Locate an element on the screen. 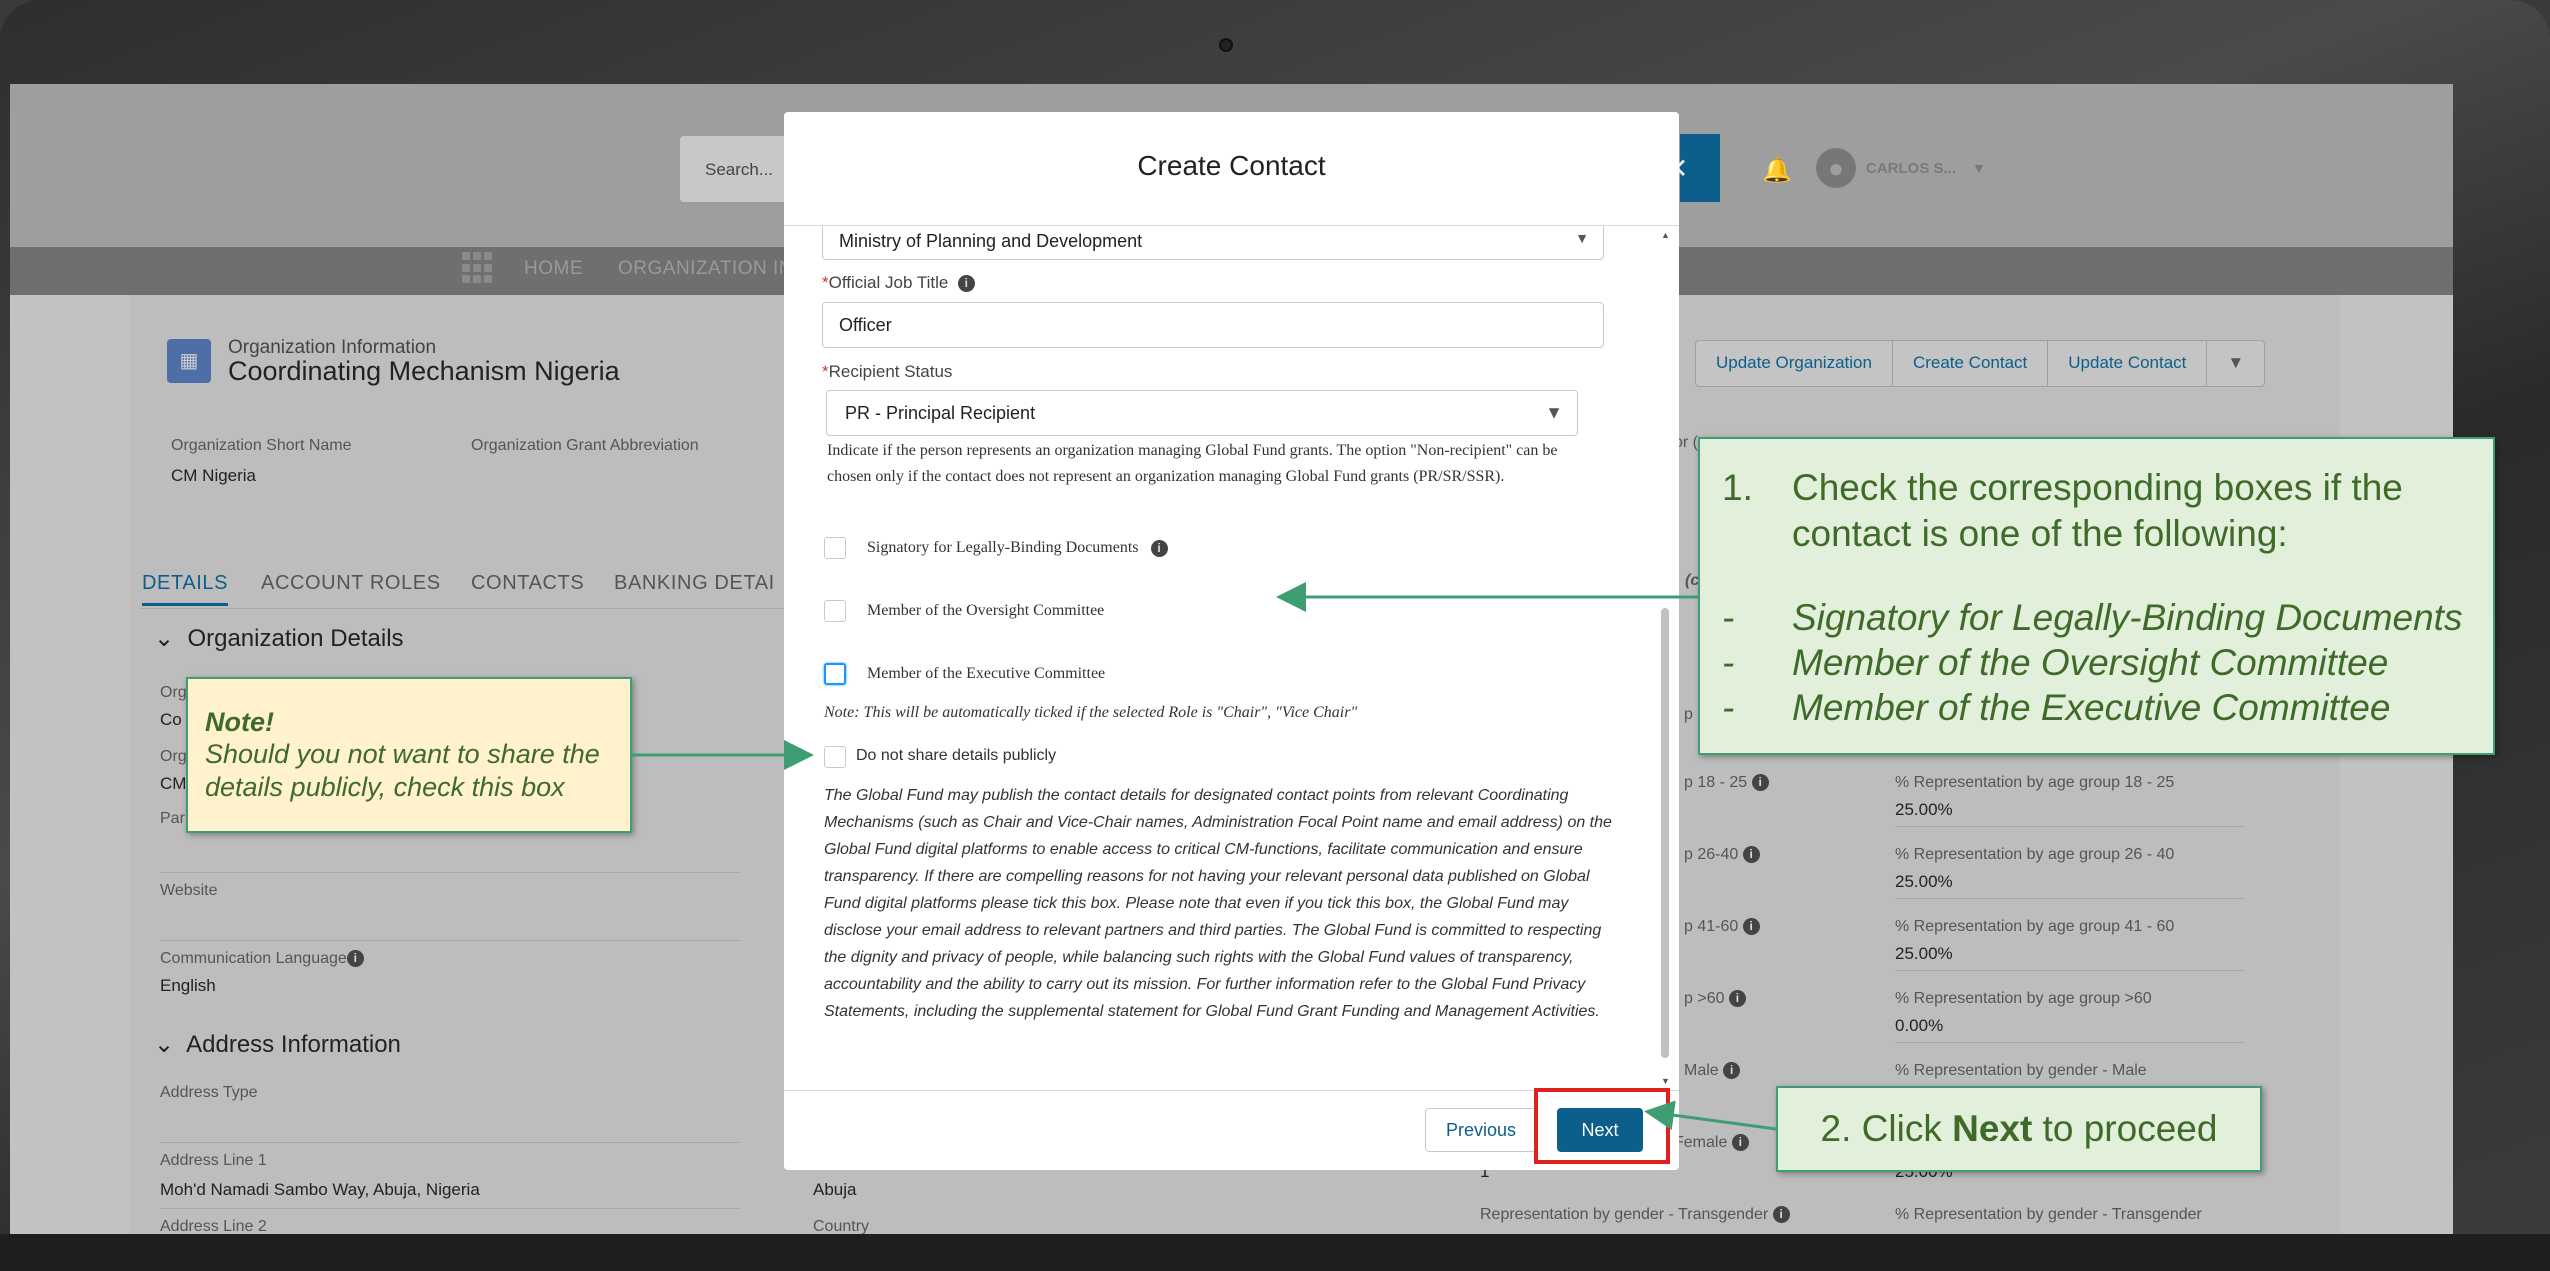  tab-details: DETAILS is located at coordinates (185, 589).